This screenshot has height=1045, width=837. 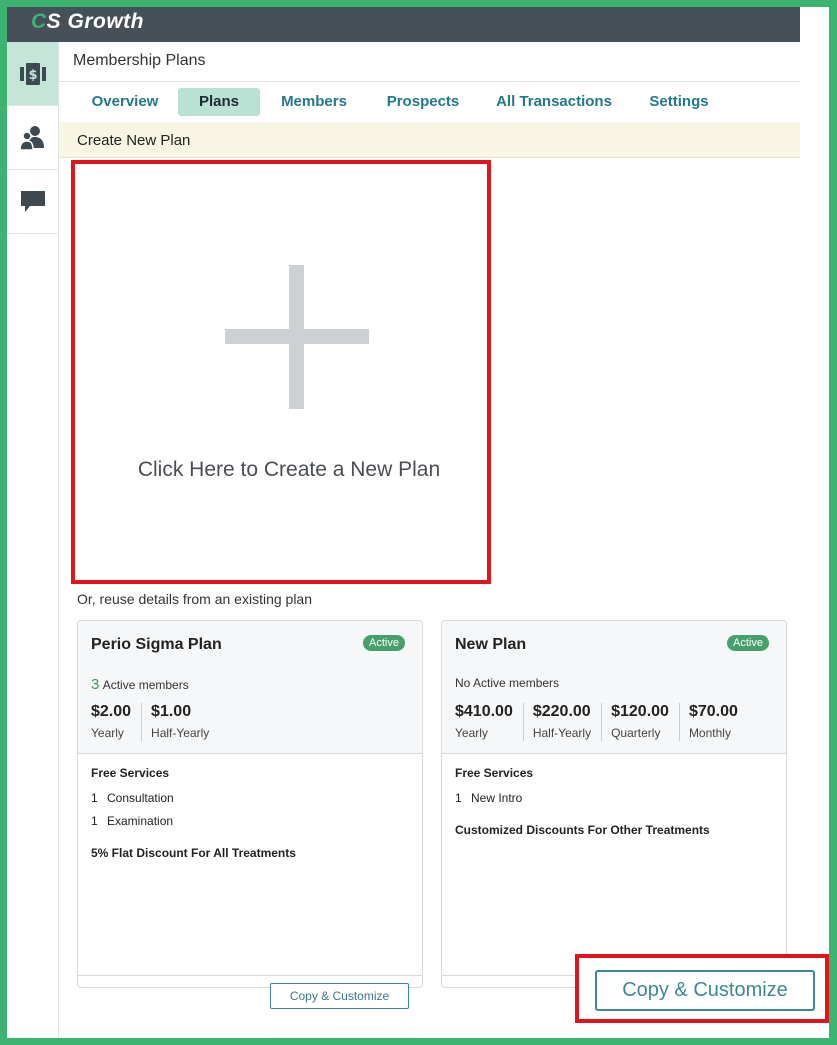 I want to click on sidebar-item-messages, so click(x=32, y=202).